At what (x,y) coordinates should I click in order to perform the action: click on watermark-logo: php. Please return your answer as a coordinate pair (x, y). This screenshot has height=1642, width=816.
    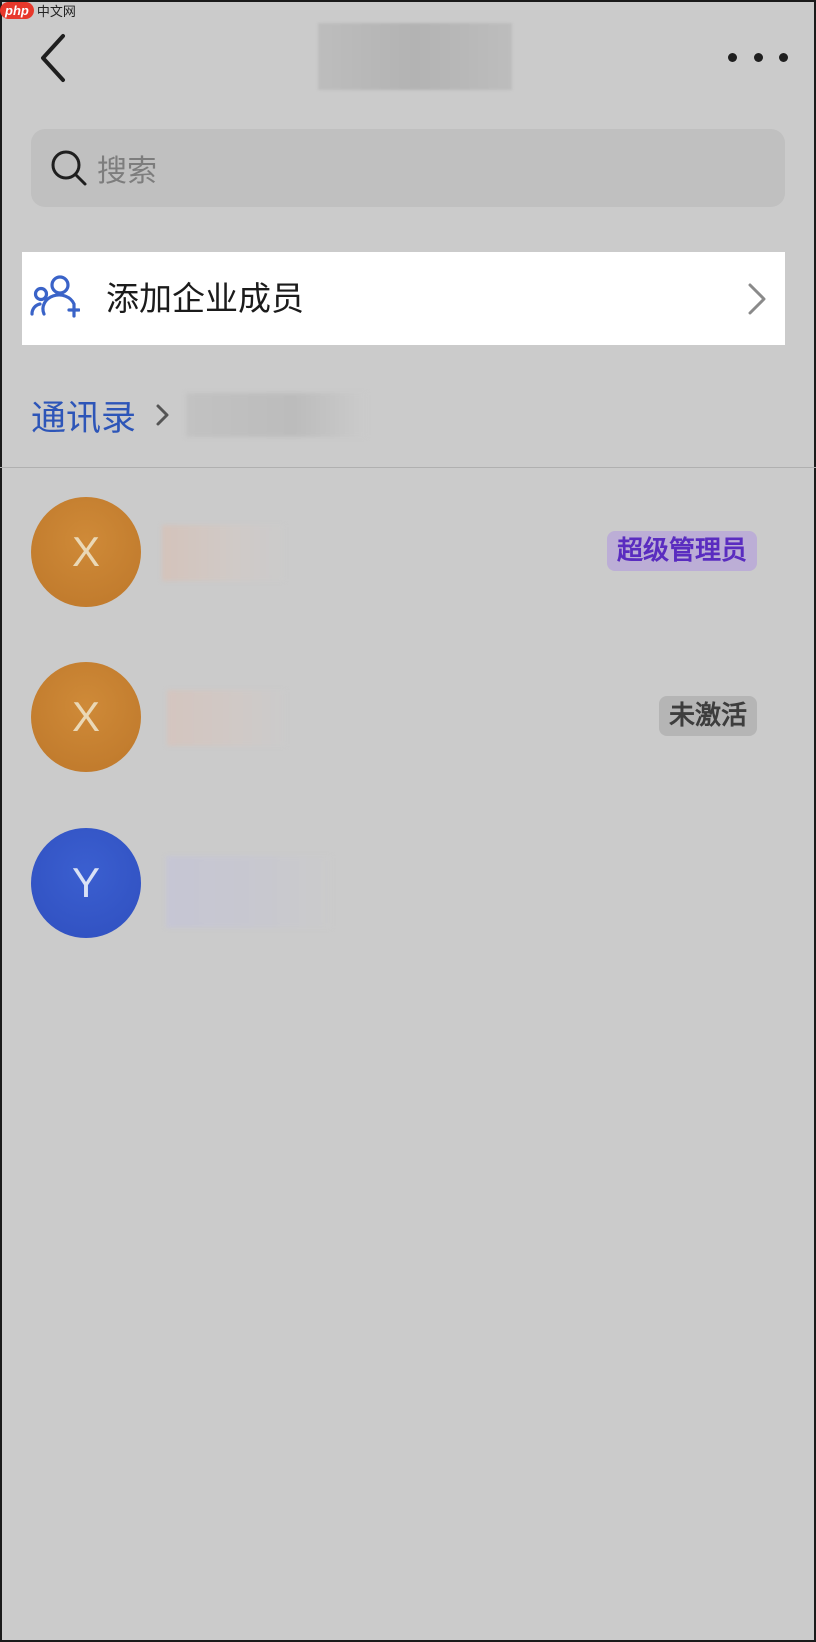
    Looking at the image, I should click on (17, 10).